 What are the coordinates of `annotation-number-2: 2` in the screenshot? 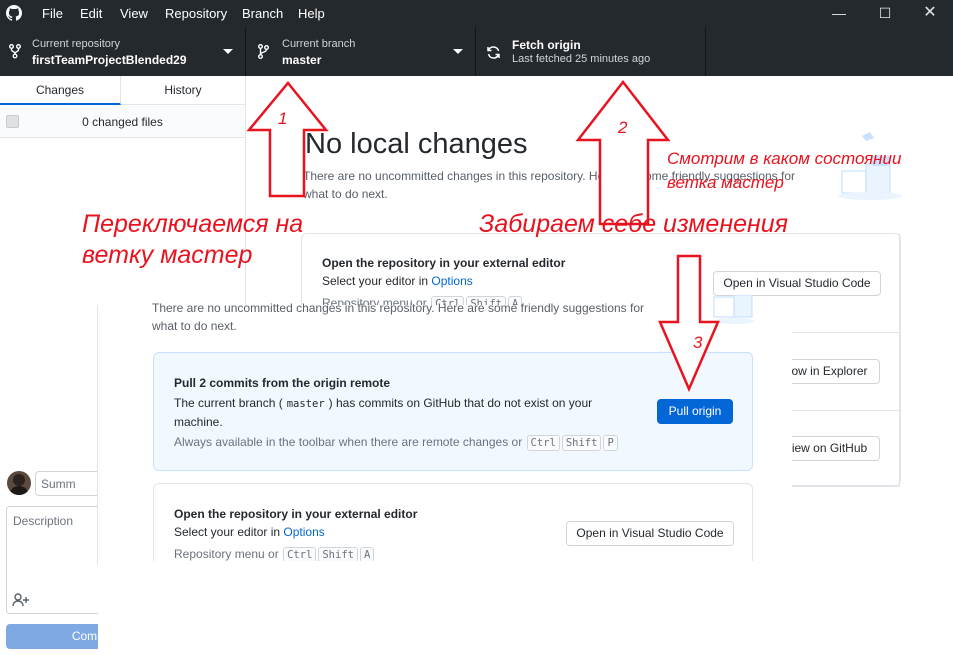 It's located at (623, 127).